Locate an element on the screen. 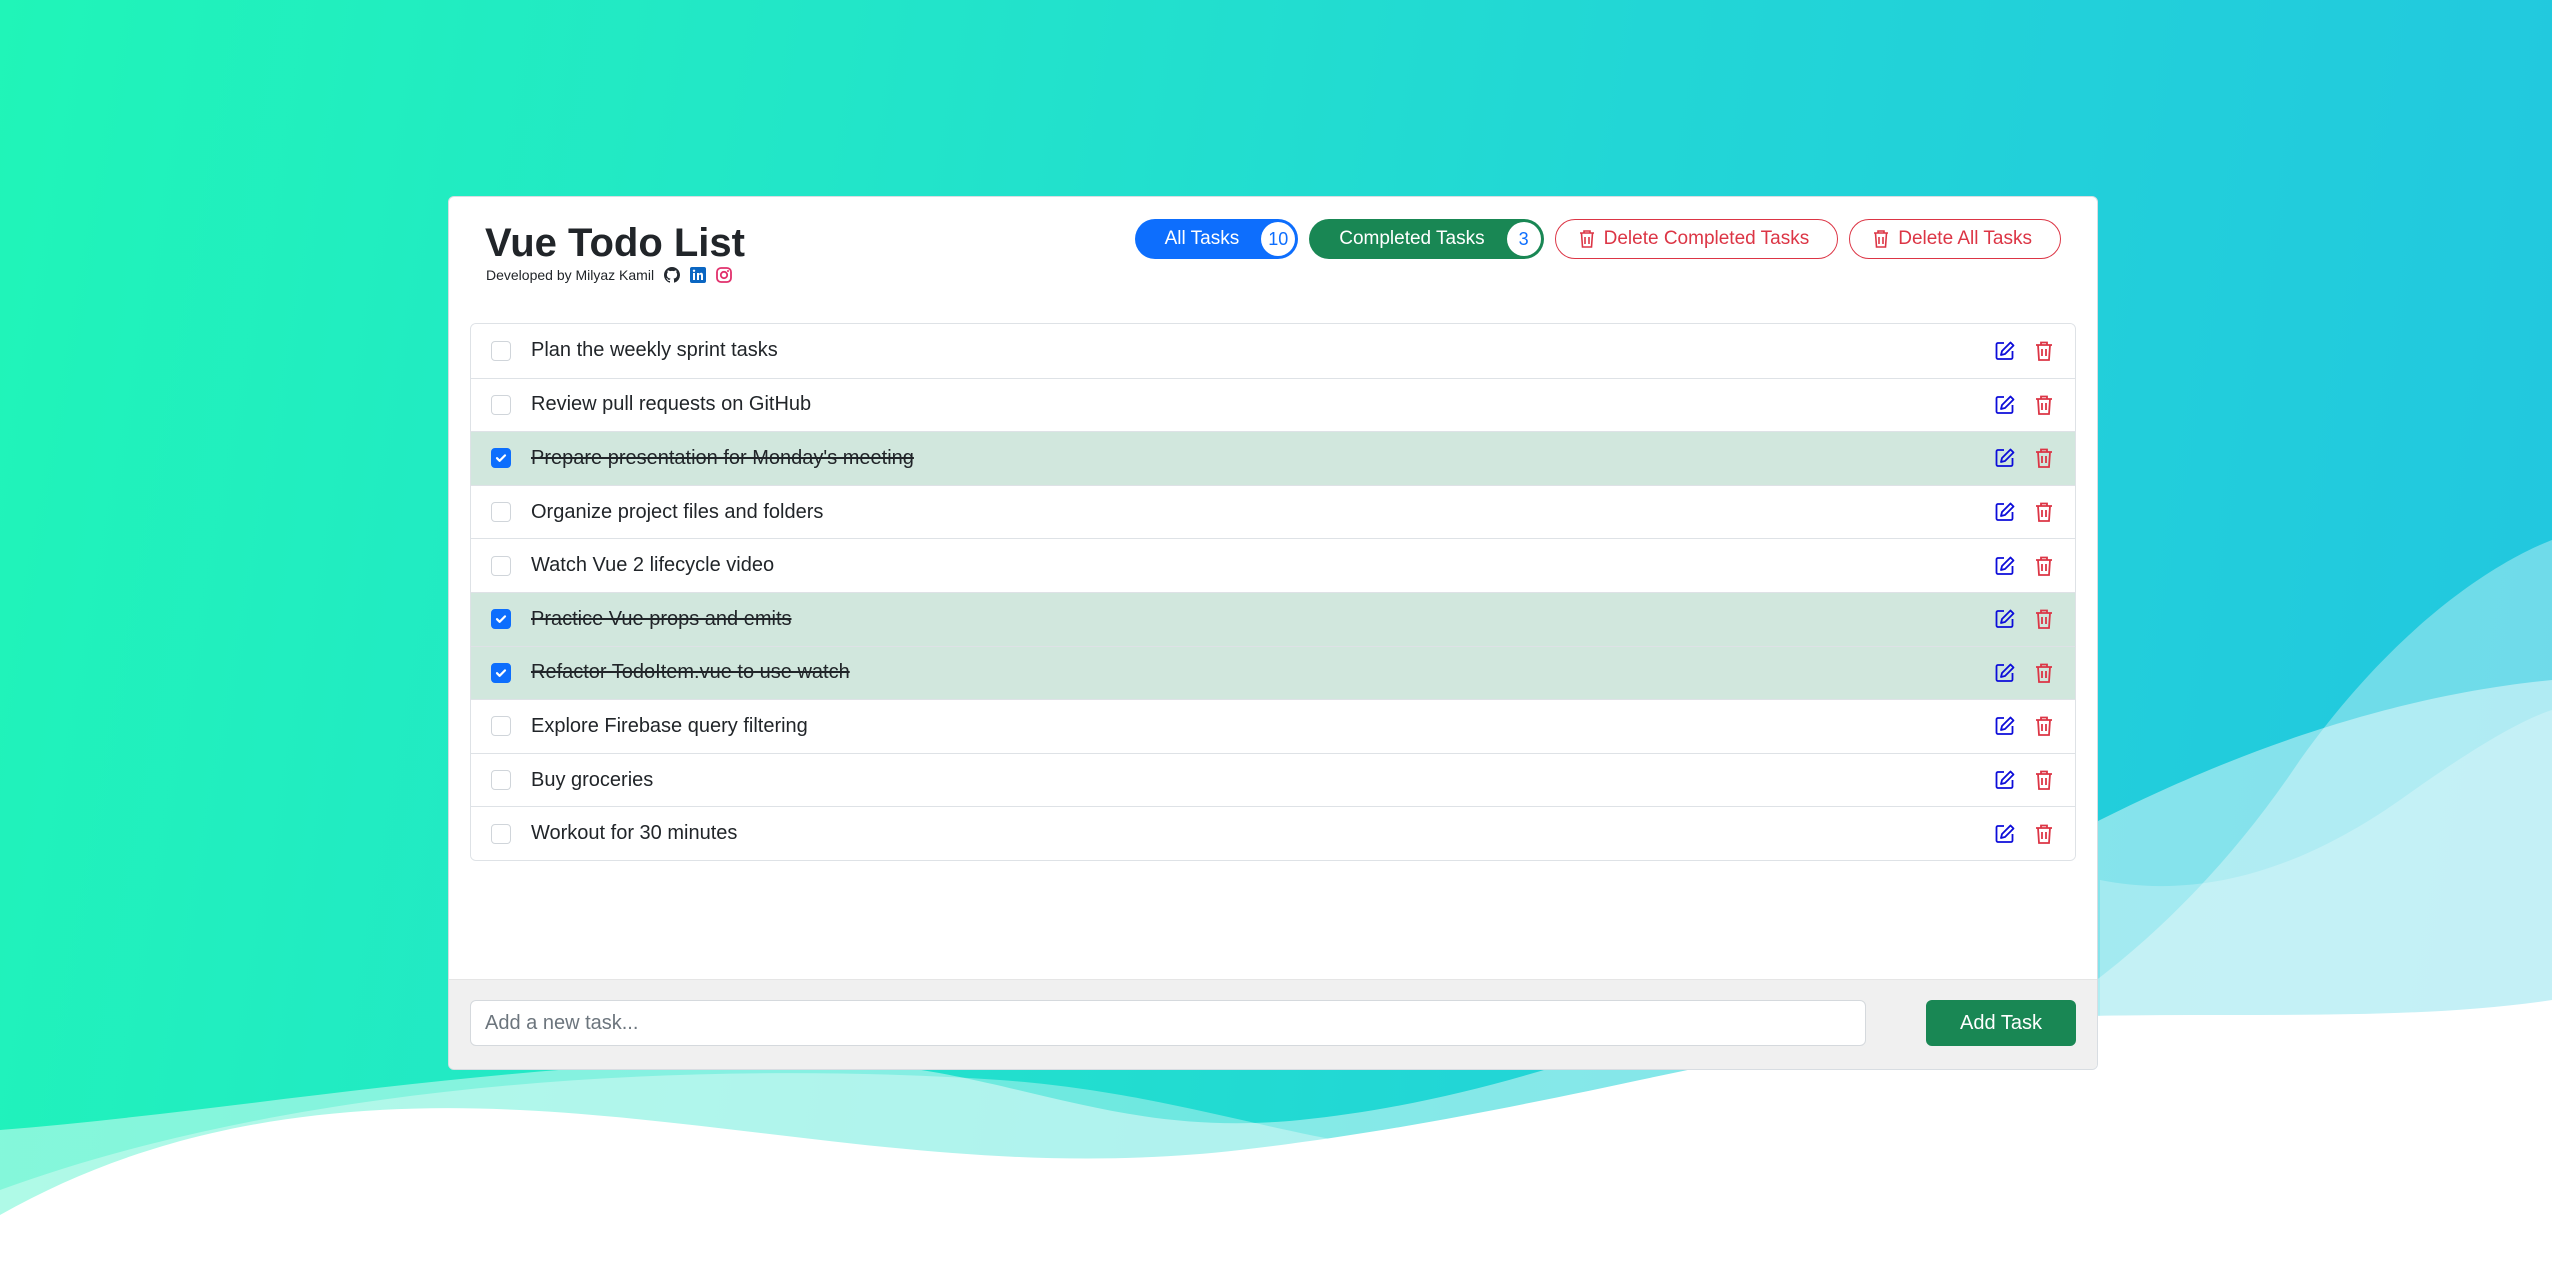 Image resolution: width=2552 pixels, height=1271 pixels. delete-completed-tasks-button: Delete Completed Tasks is located at coordinates (1696, 239).